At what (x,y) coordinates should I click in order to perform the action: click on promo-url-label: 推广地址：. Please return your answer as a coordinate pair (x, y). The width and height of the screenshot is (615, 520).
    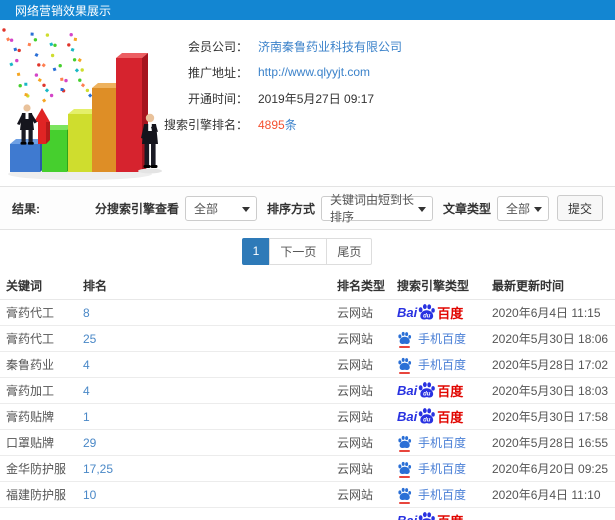
    Looking at the image, I should click on (217, 72).